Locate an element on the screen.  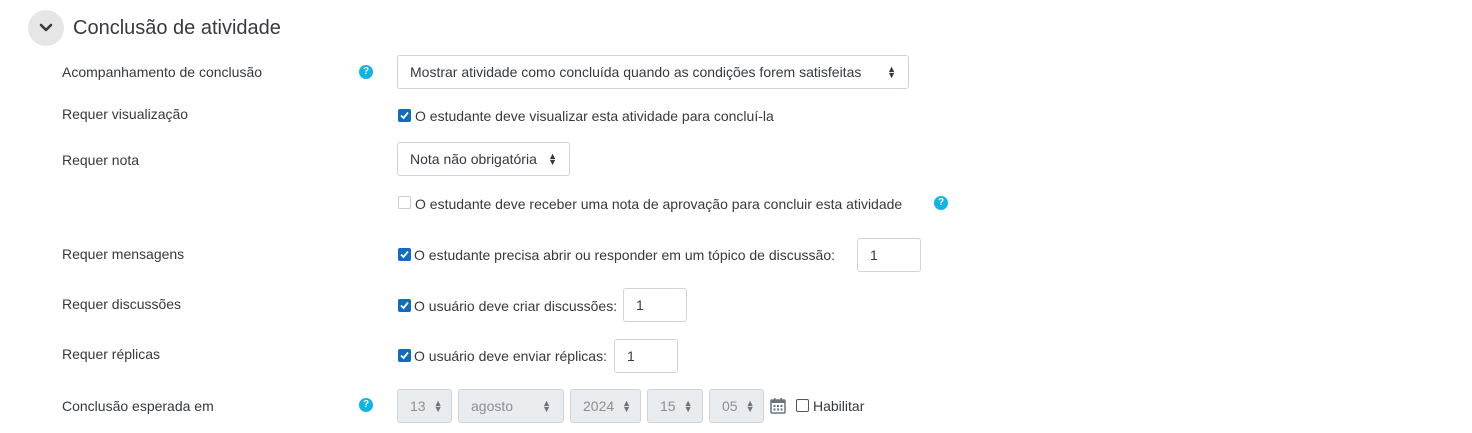
tracking-label: Acompanhamento de conclusão is located at coordinates (162, 72).